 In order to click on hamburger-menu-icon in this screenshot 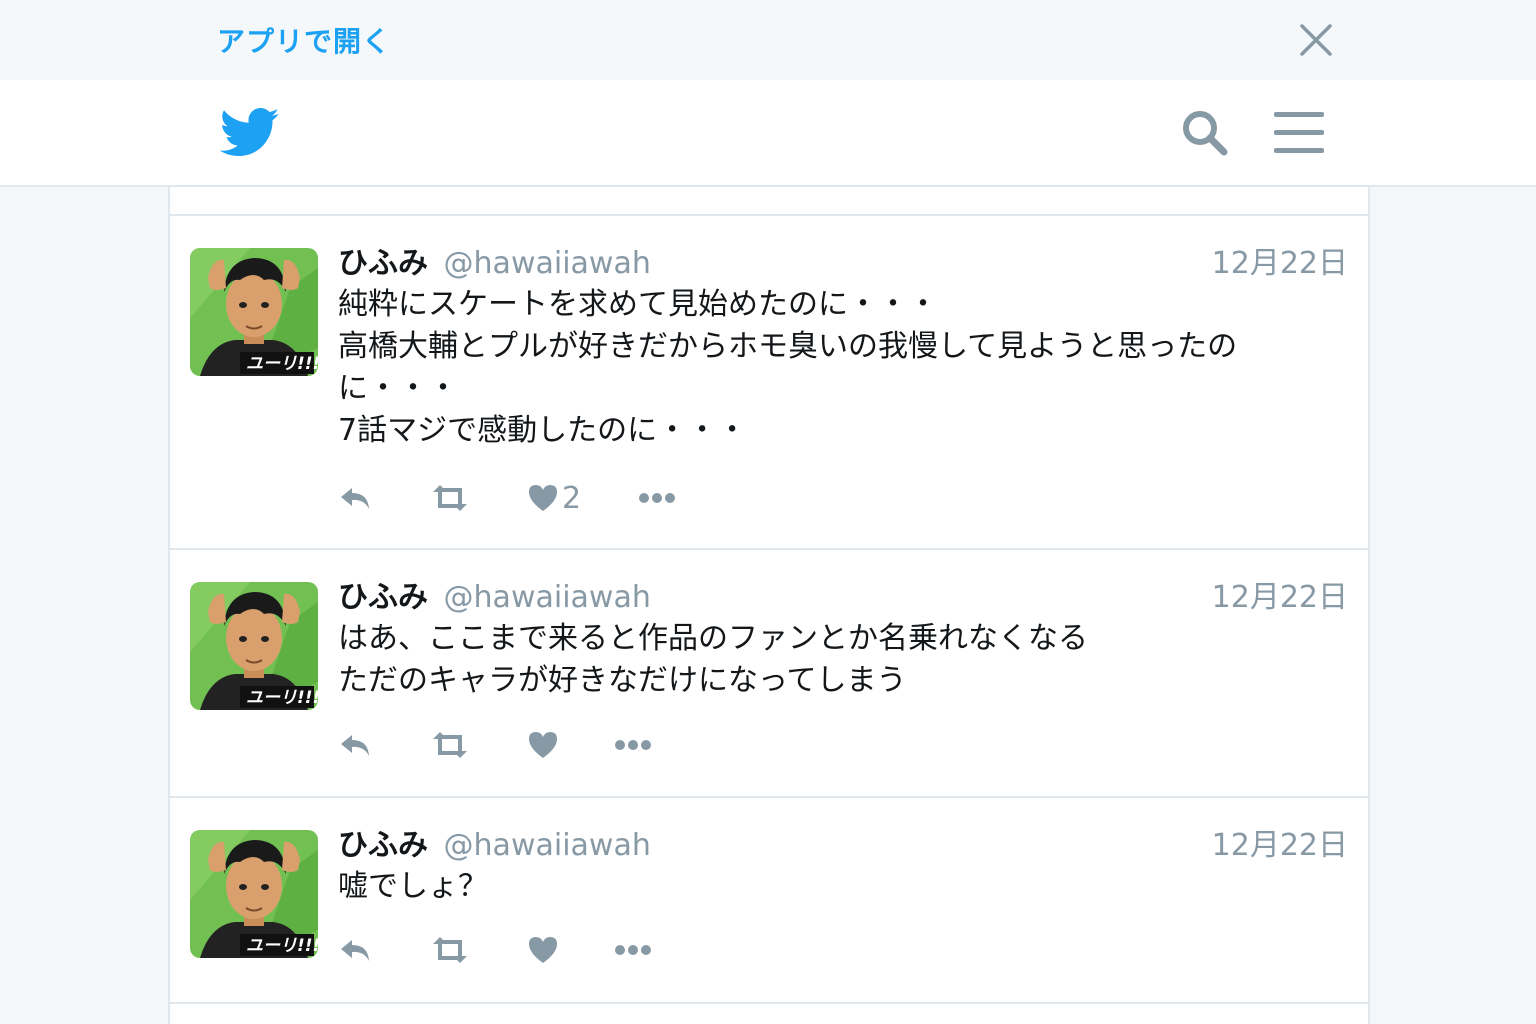, I will do `click(1299, 133)`.